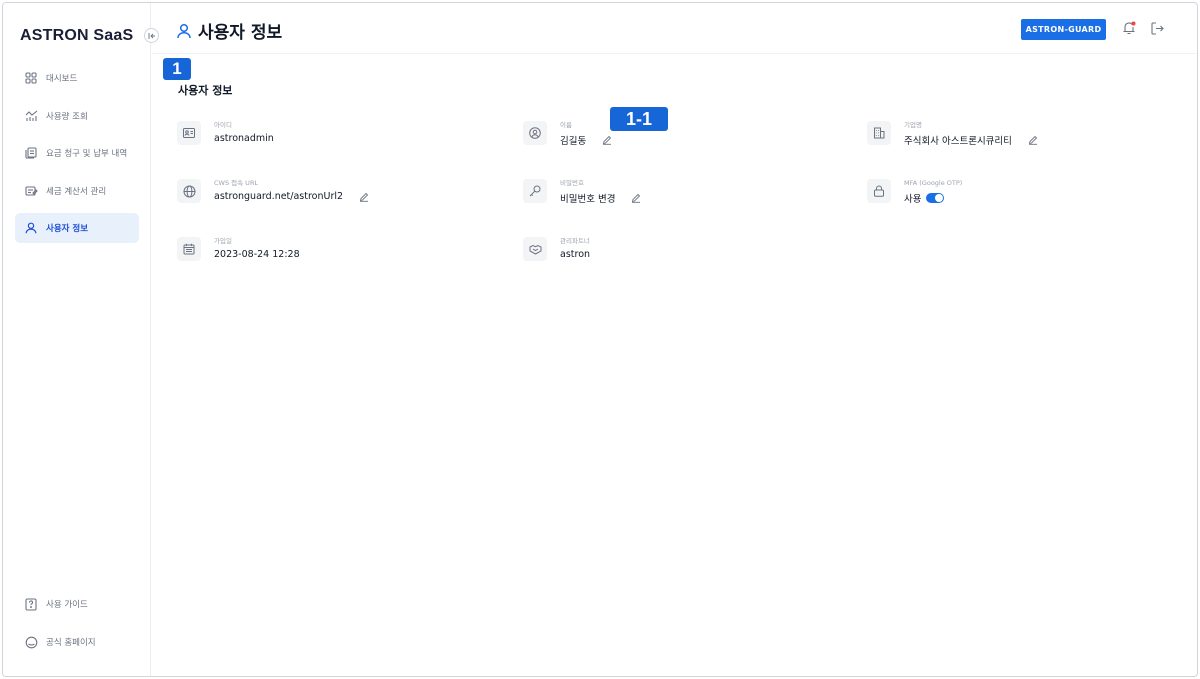  What do you see at coordinates (279, 196) in the screenshot?
I see `field-value: astronguard.net/astronUrl2` at bounding box center [279, 196].